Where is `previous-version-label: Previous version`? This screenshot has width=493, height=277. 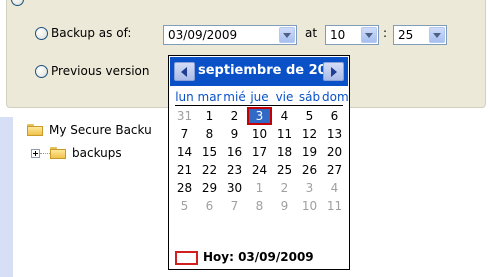 previous-version-label: Previous version is located at coordinates (100, 71).